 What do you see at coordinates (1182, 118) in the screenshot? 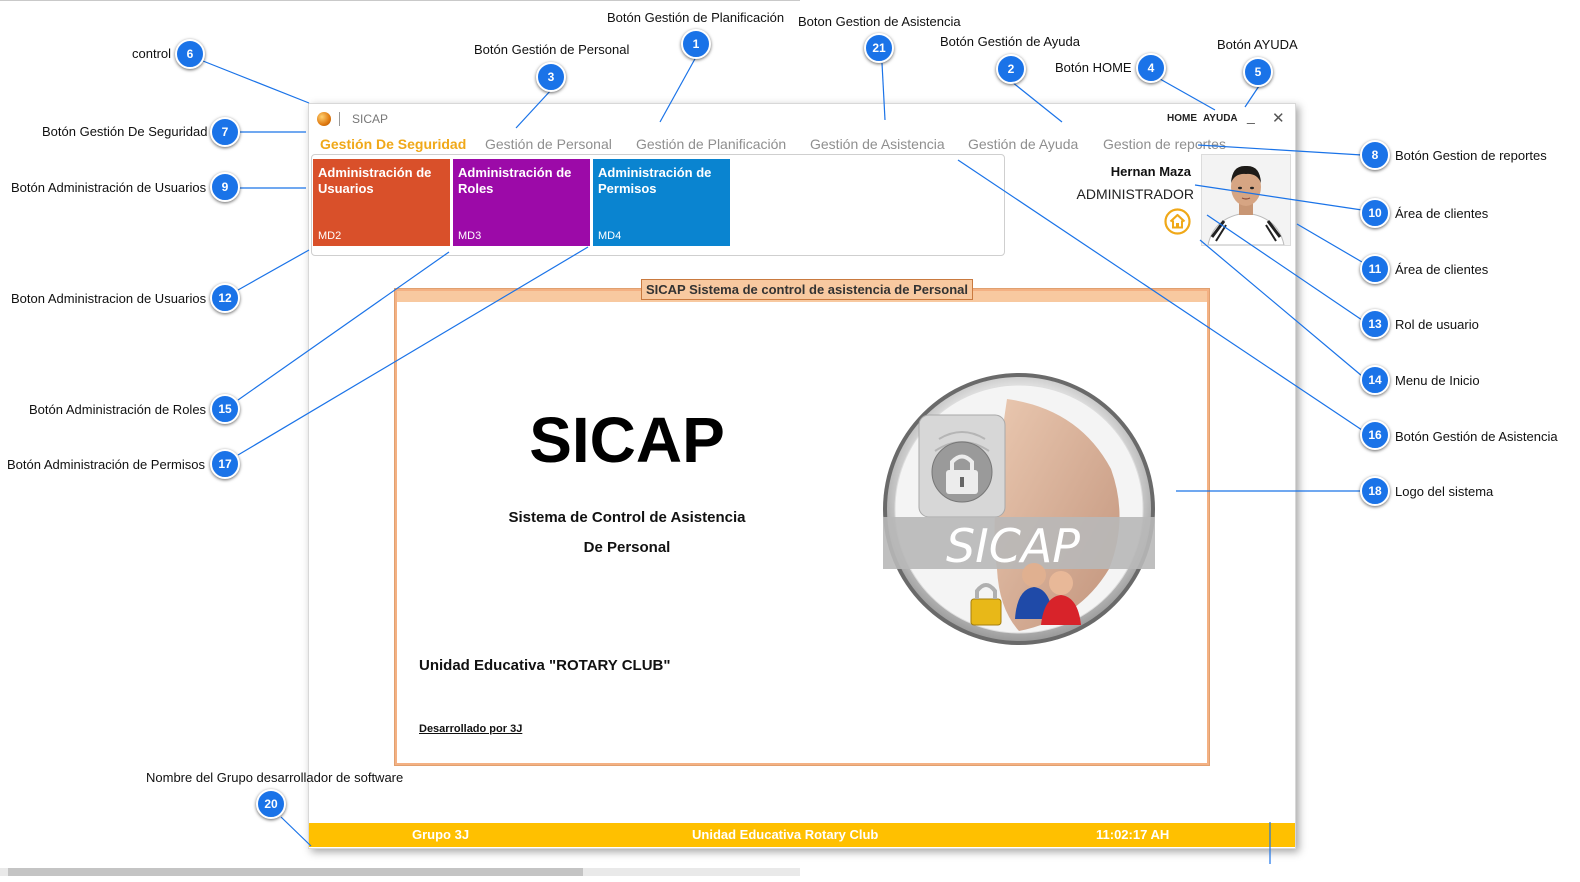
I see `home-button: HOME` at bounding box center [1182, 118].